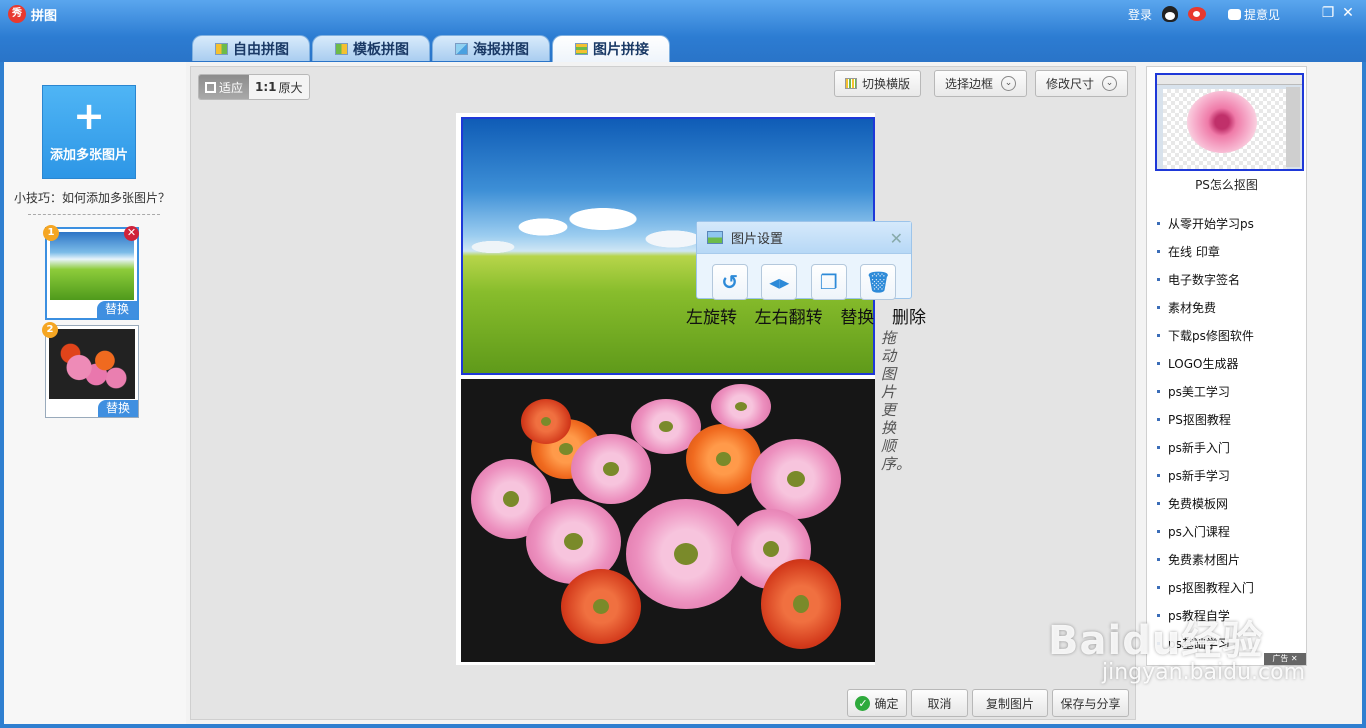 This screenshot has width=1366, height=728. What do you see at coordinates (581, 49) in the screenshot?
I see `image-stitch-icon` at bounding box center [581, 49].